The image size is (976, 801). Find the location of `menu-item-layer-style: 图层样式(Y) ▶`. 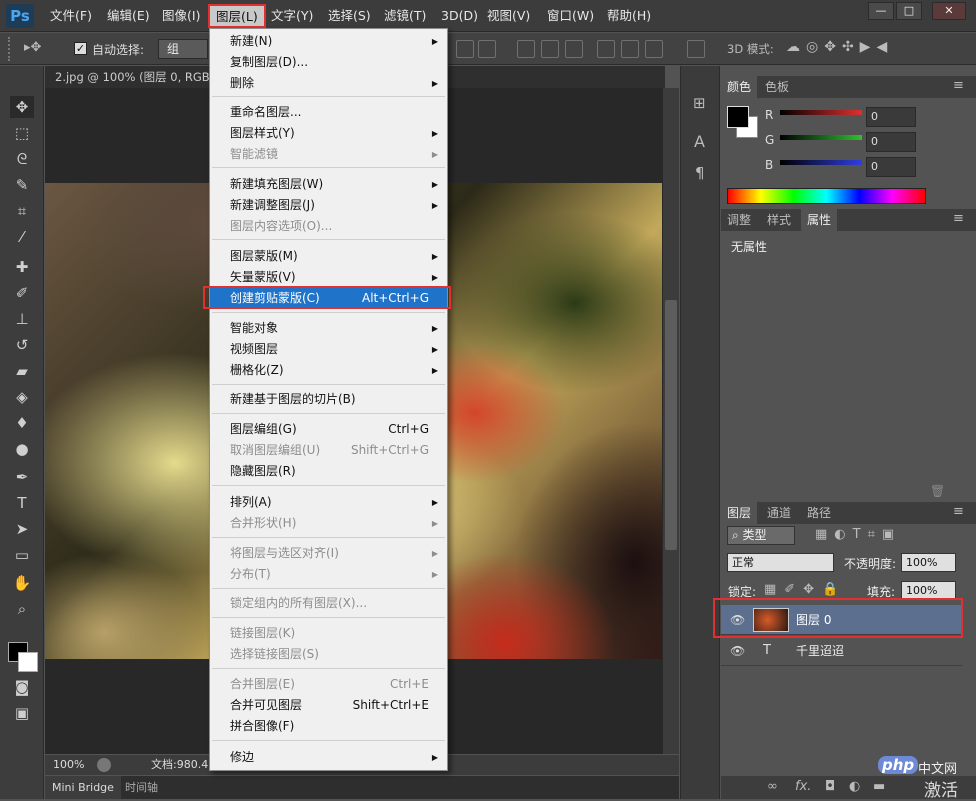

menu-item-layer-style: 图层样式(Y) ▶ is located at coordinates (328, 133).